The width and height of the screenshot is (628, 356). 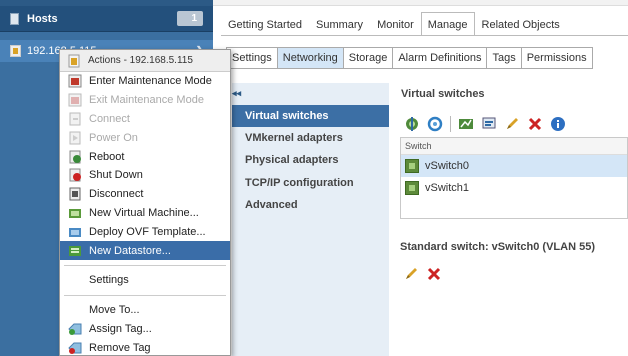 I want to click on virtual-switches-title: Virtual switches, so click(x=443, y=94).